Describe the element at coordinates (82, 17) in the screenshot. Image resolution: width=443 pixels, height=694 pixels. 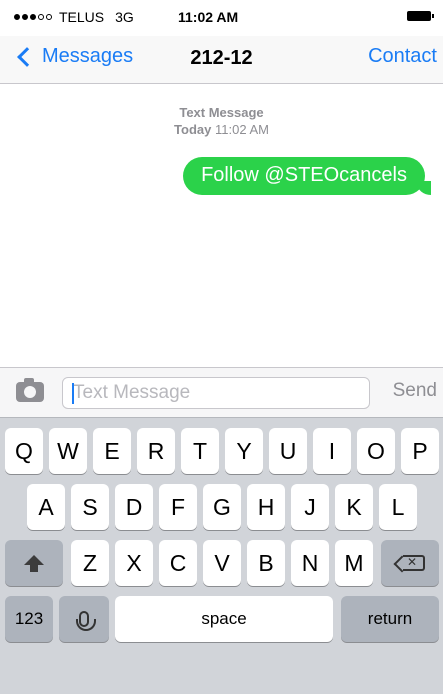
I see `carrier-name: TELUS` at that location.